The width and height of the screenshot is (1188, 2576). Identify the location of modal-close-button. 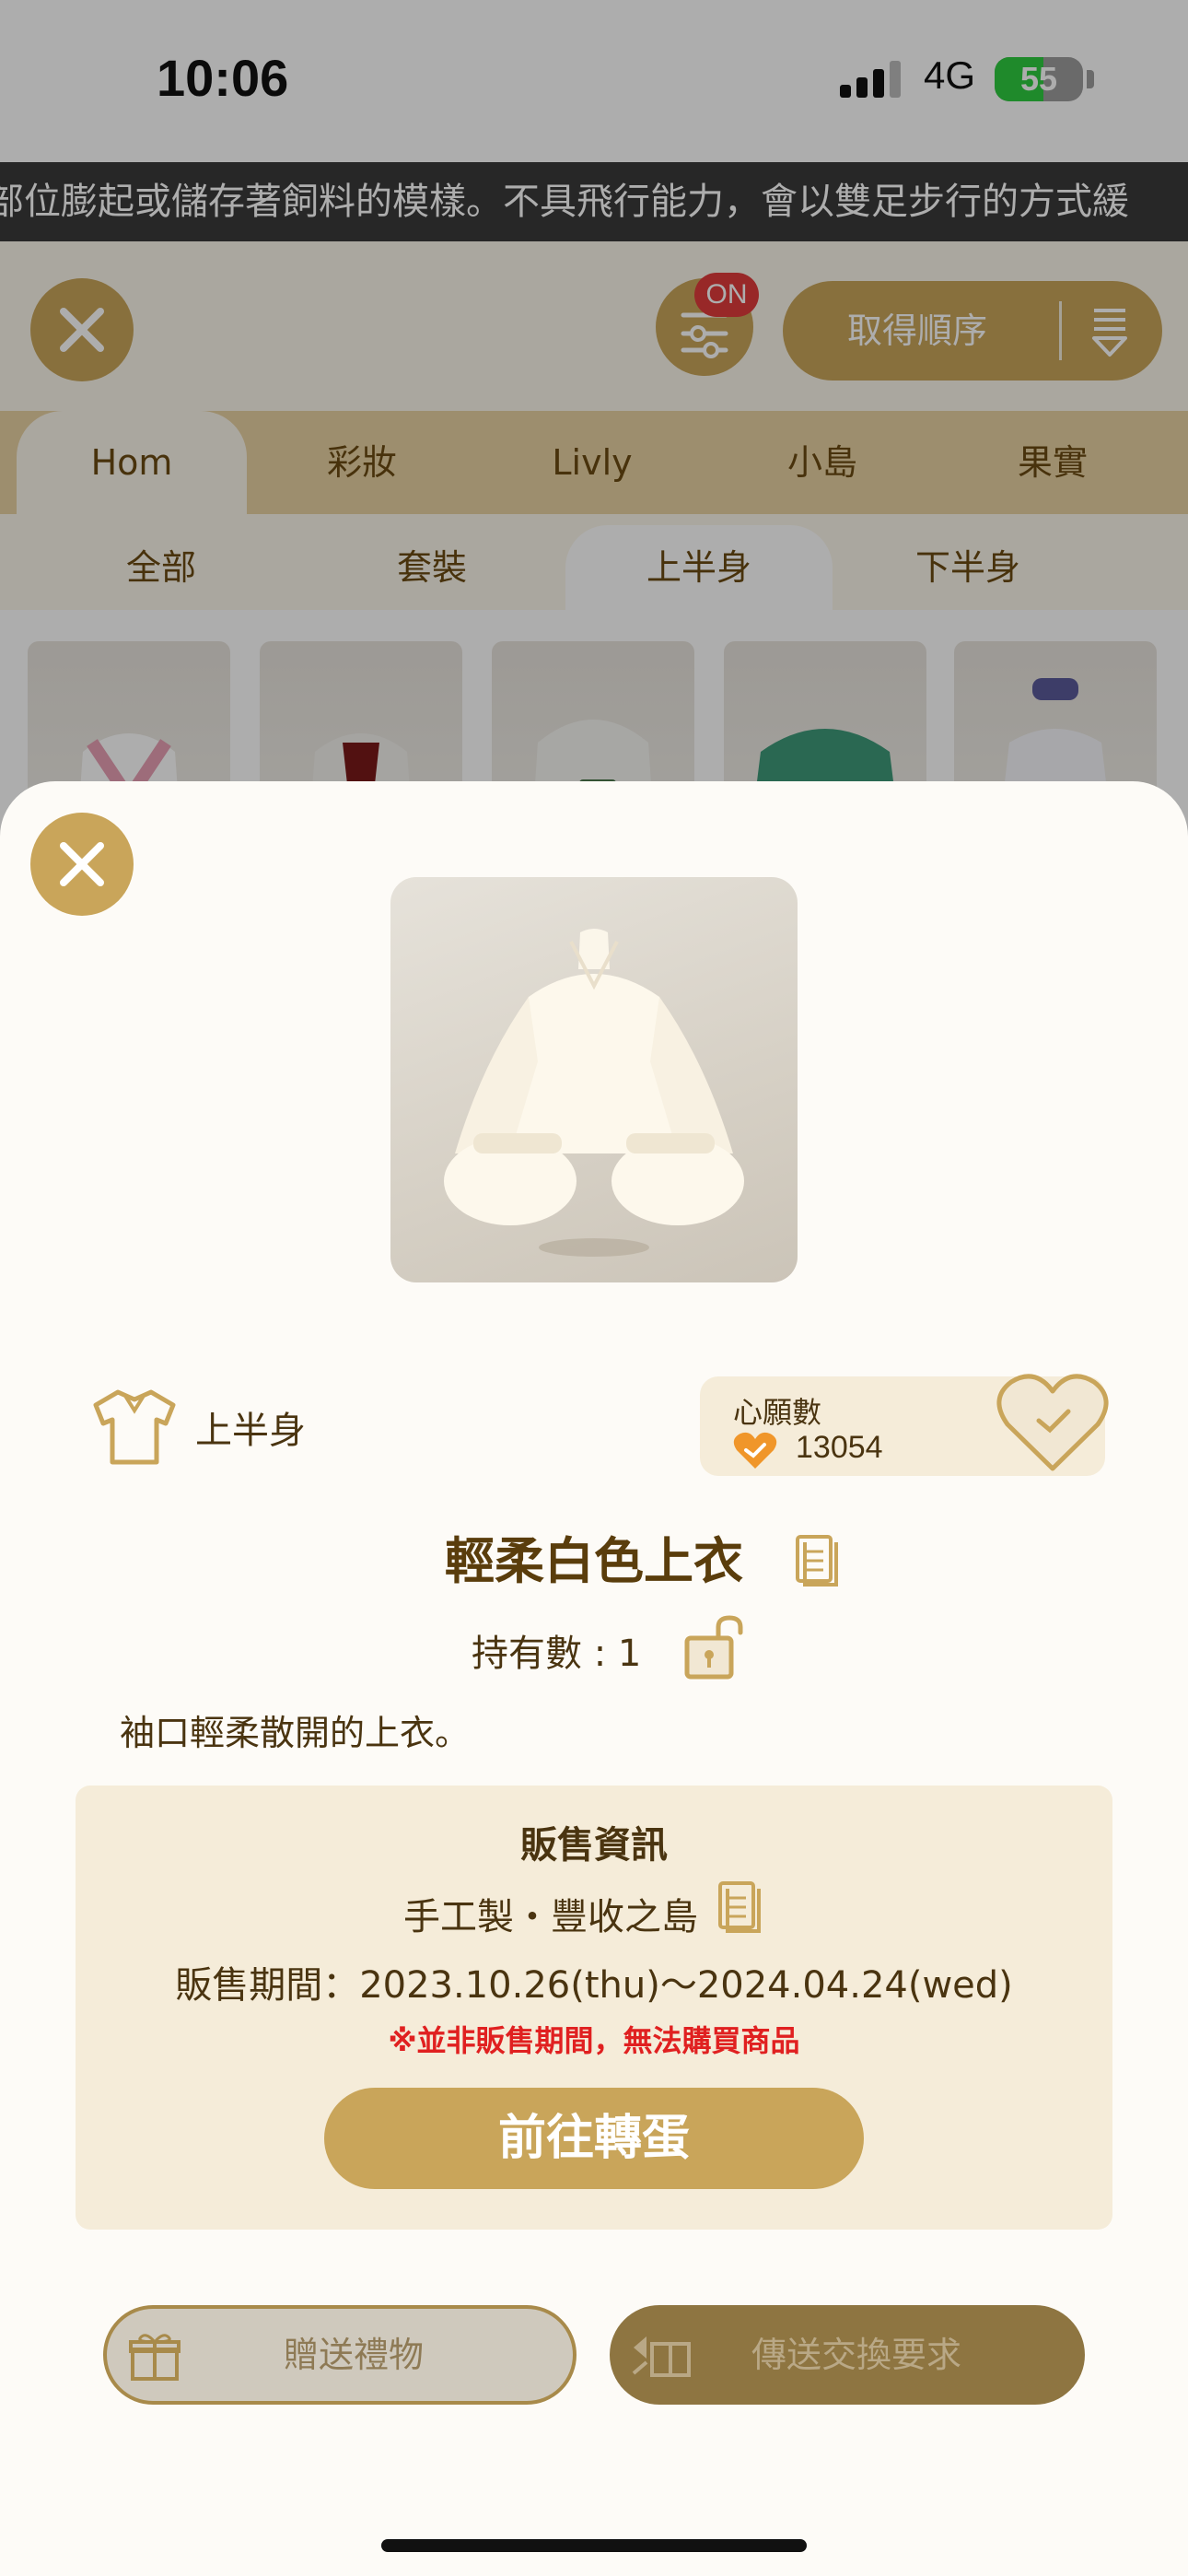
(82, 864).